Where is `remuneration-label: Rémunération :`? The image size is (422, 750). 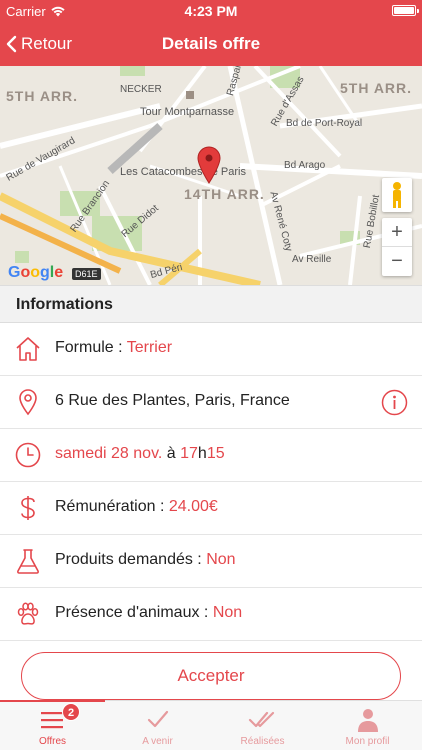
remuneration-label: Rémunération : is located at coordinates (112, 506).